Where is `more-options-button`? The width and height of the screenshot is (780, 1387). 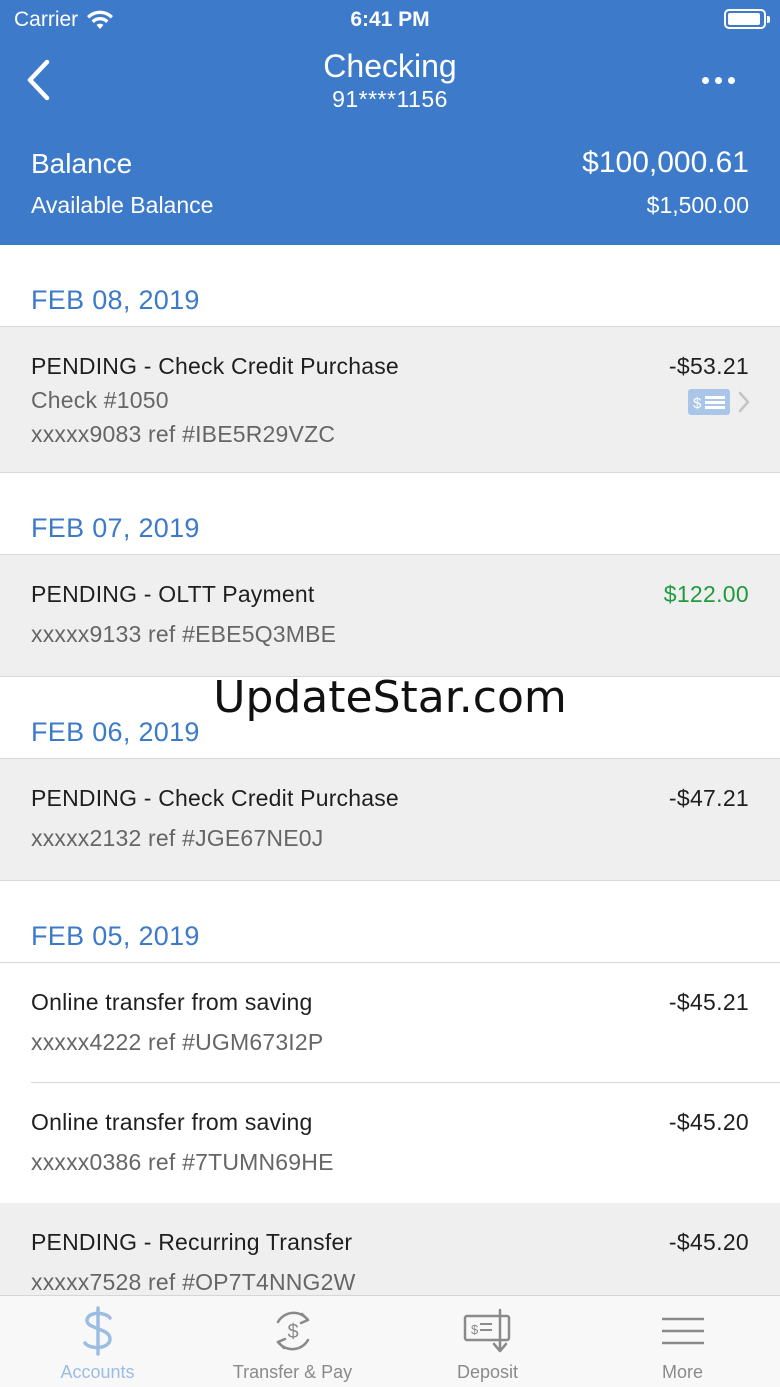 more-options-button is located at coordinates (718, 80).